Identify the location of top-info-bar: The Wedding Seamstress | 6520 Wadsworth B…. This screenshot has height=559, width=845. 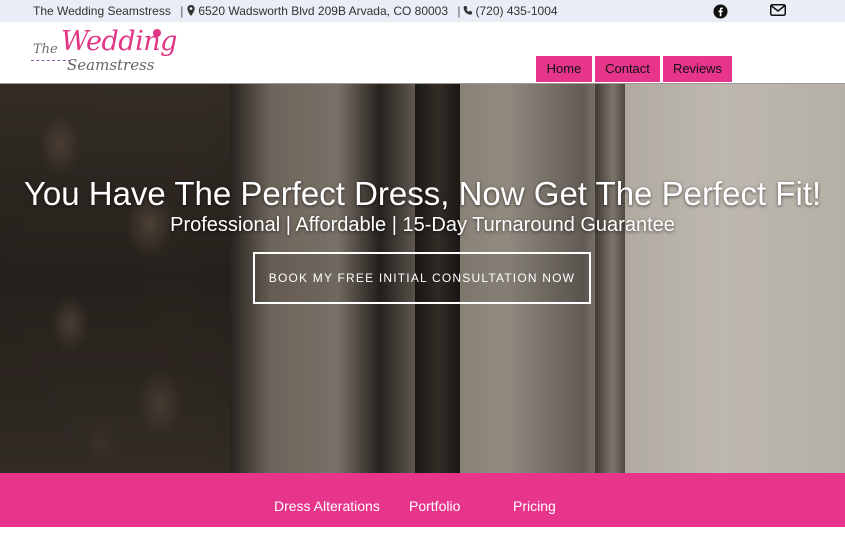
(422, 11).